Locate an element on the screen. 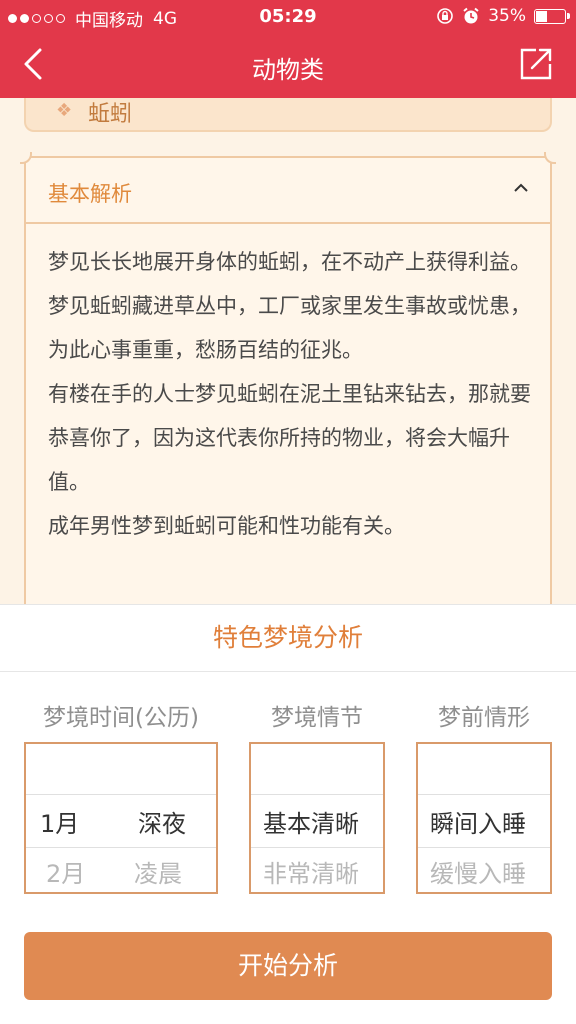  plot-option-selected: 基本清晰 is located at coordinates (311, 821).